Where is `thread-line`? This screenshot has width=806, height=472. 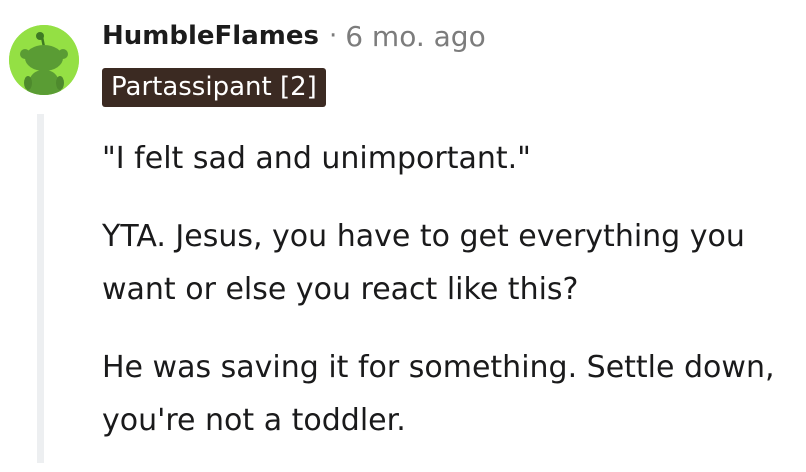
thread-line is located at coordinates (40, 288).